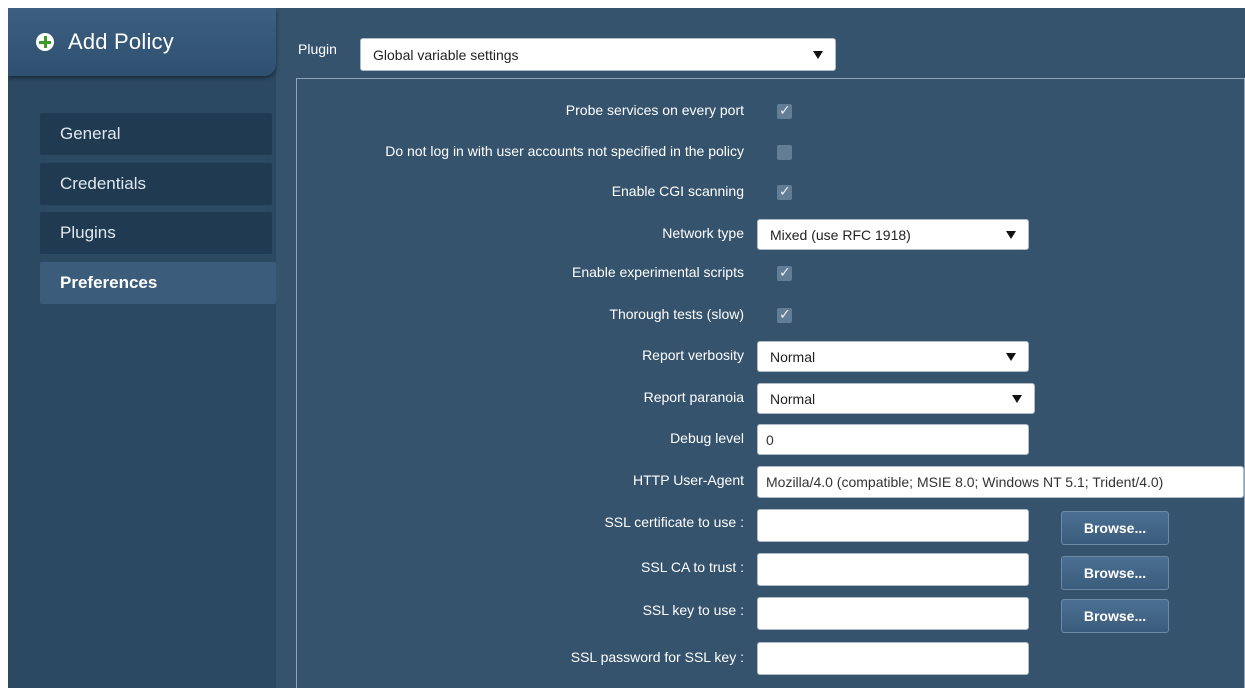 This screenshot has width=1245, height=688. I want to click on experimental-checkbox: ✓, so click(784, 272).